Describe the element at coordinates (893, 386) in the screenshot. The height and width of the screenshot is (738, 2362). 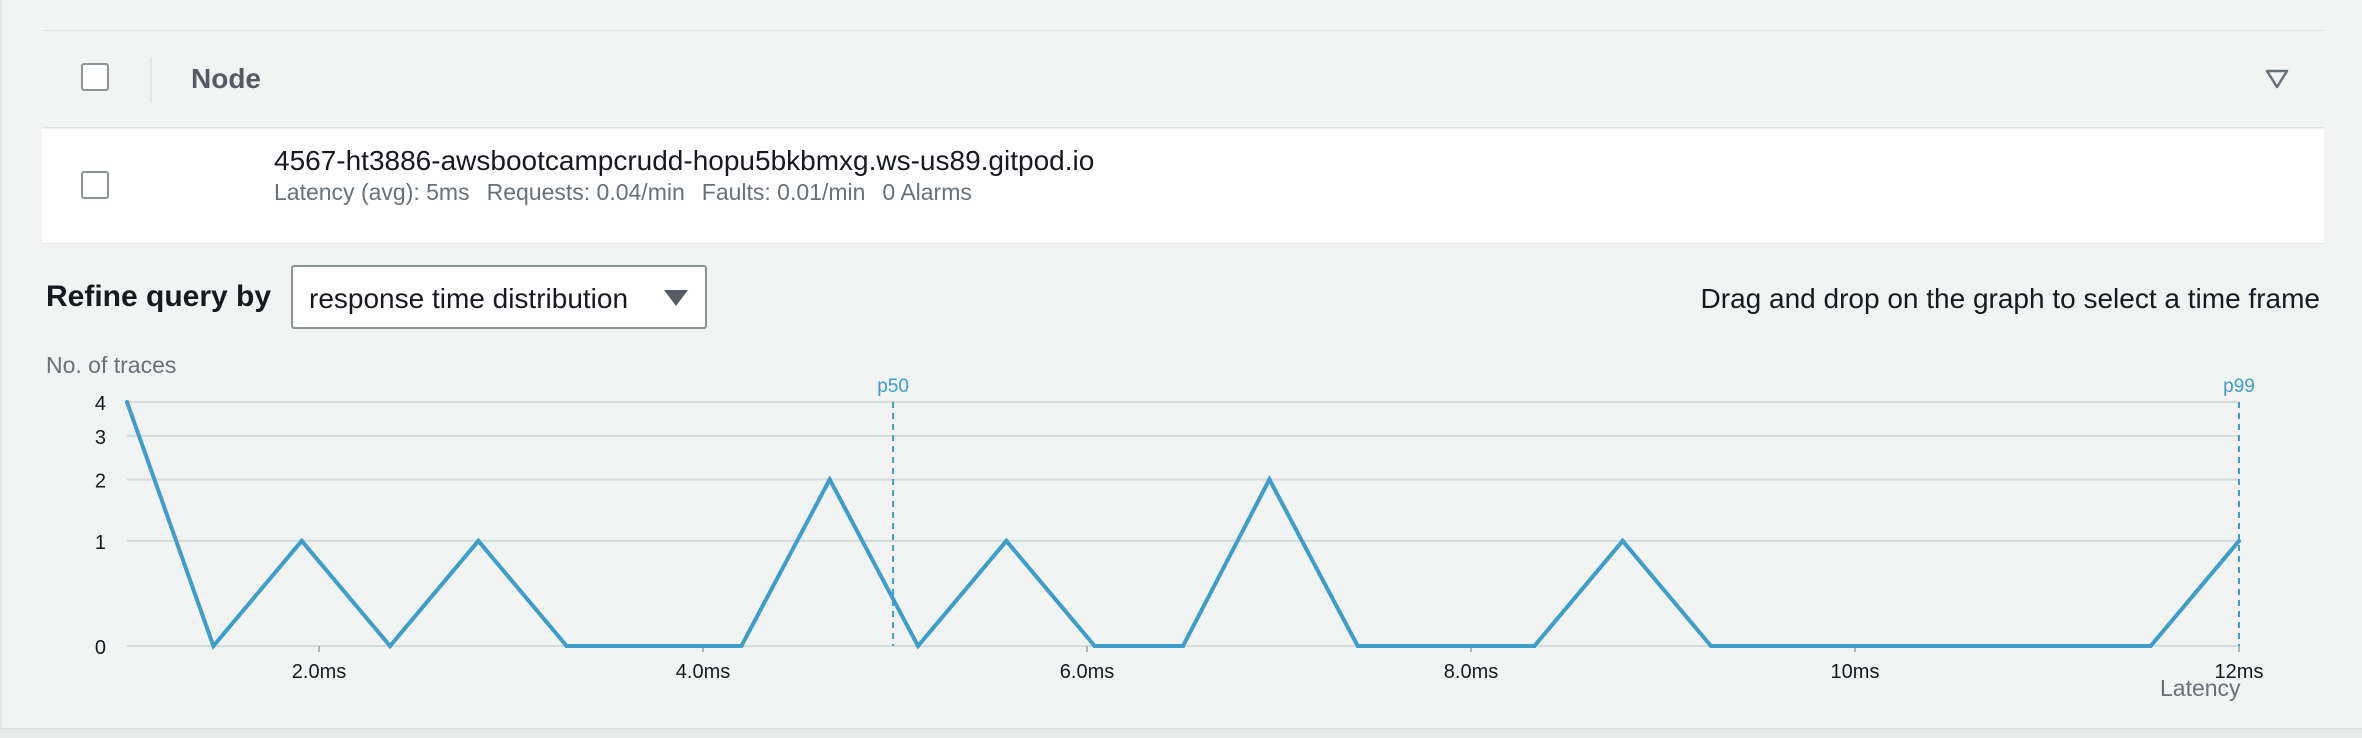
I see `percentile-label-p50: p50` at that location.